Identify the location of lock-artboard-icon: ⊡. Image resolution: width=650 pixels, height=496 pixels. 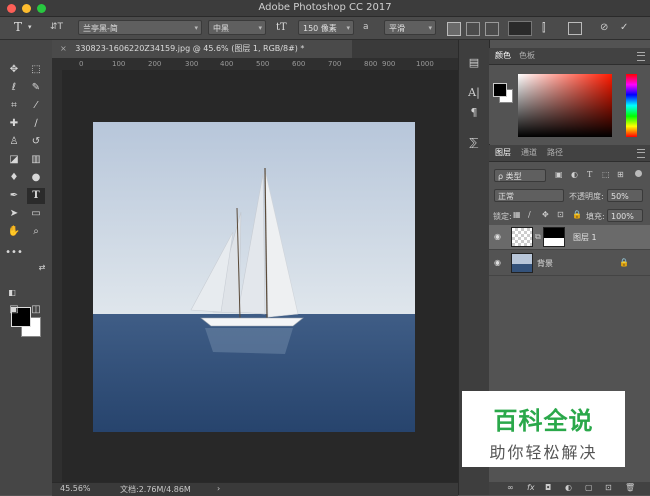
(560, 214).